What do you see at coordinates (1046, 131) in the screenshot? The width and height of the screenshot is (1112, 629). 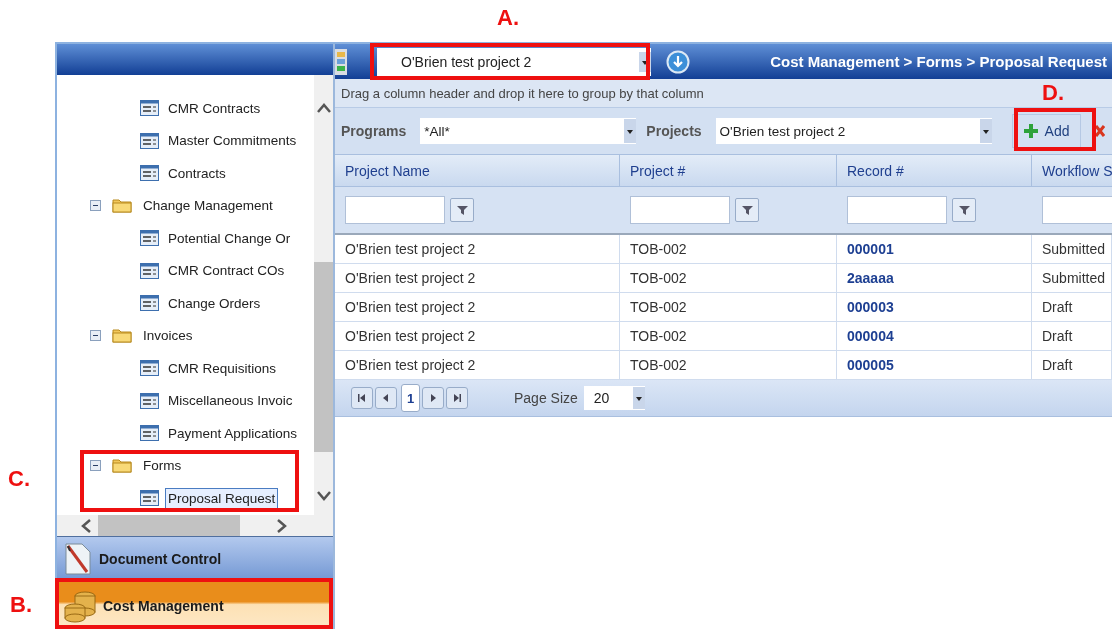 I see `add-button: Add` at bounding box center [1046, 131].